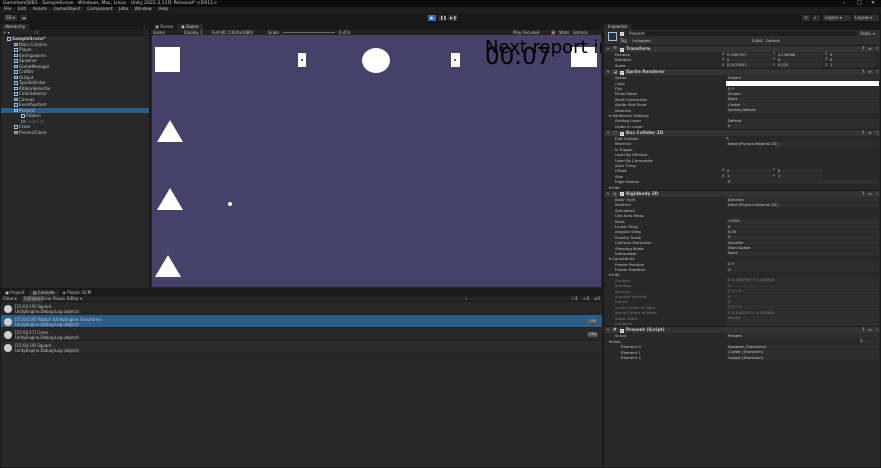  What do you see at coordinates (7, 9) in the screenshot?
I see `menu-file: File` at bounding box center [7, 9].